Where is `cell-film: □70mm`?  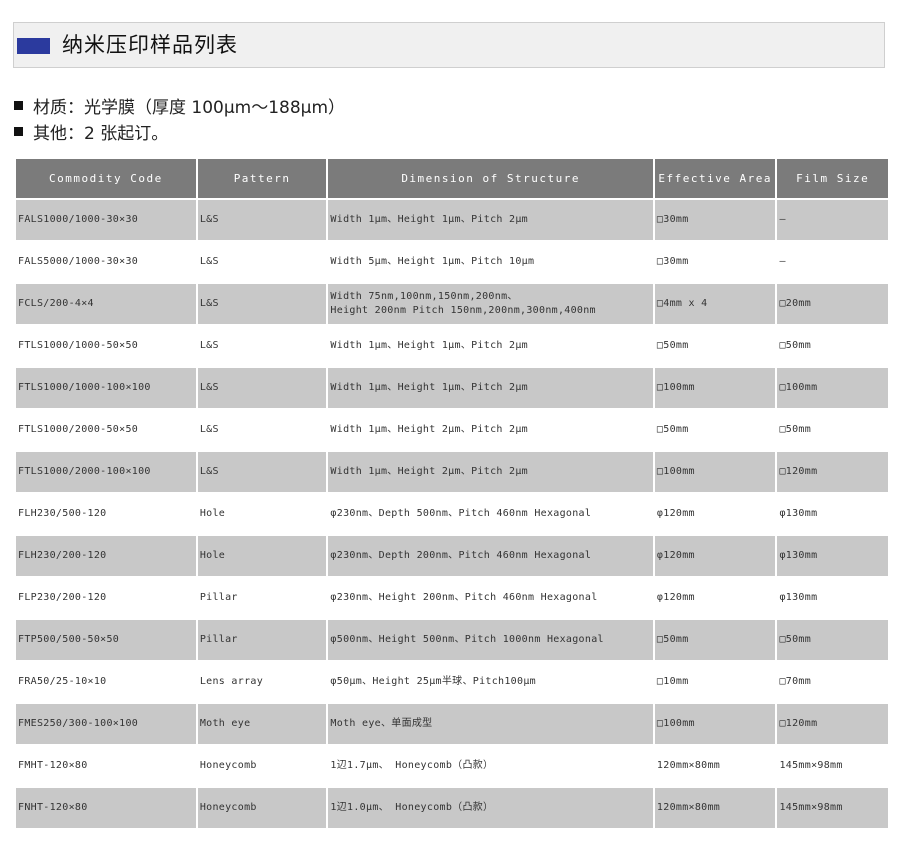
cell-film: □70mm is located at coordinates (832, 682).